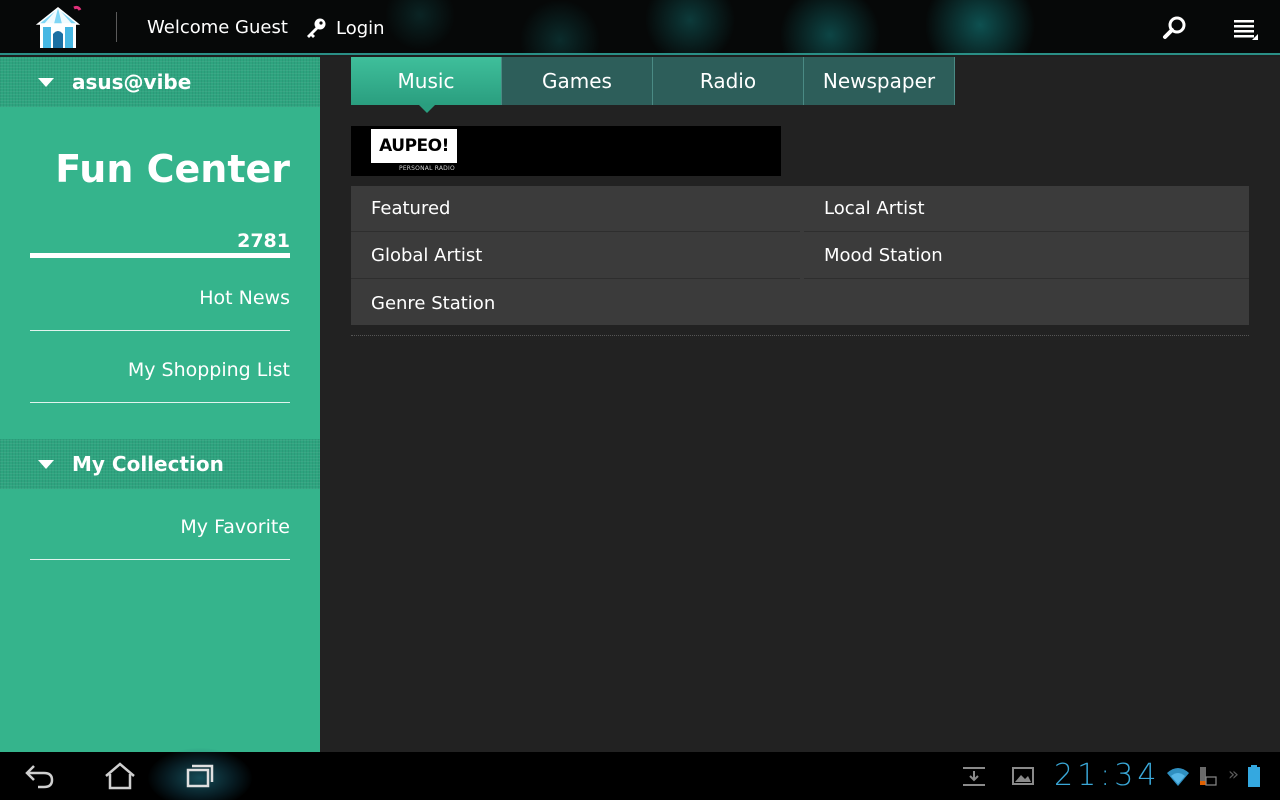 This screenshot has height=800, width=1280. Describe the element at coordinates (1107, 775) in the screenshot. I see `clock: 21:34` at that location.